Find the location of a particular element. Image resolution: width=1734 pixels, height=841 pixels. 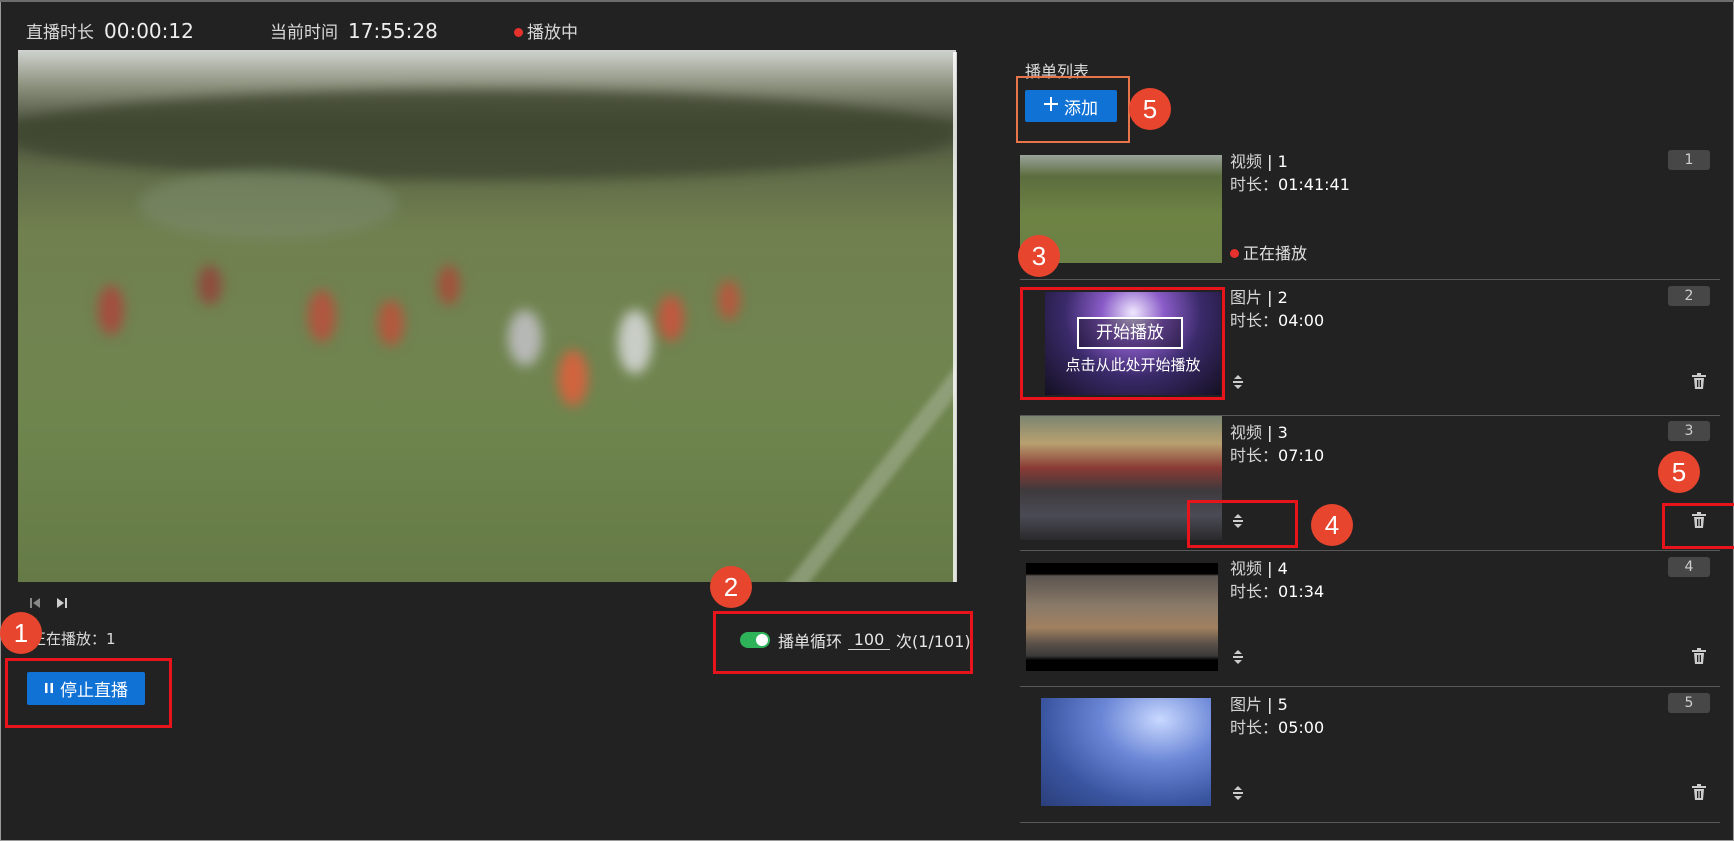

callout-2: 2 is located at coordinates (731, 587).